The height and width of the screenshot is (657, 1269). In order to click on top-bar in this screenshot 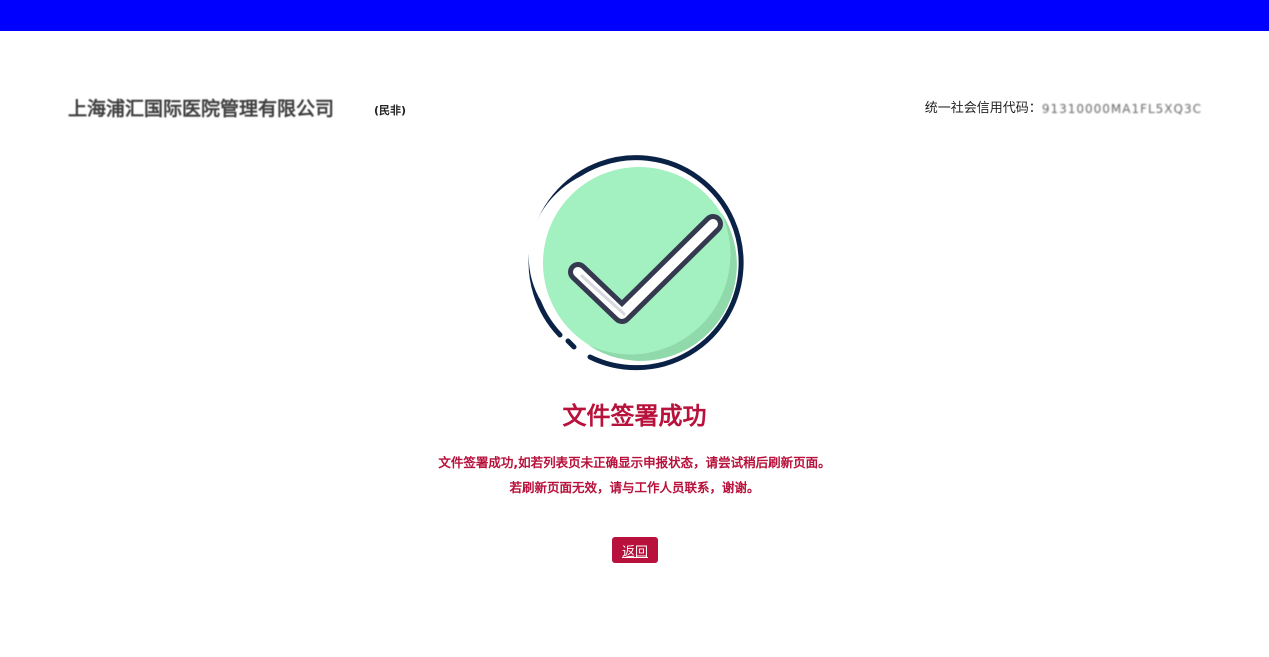, I will do `click(634, 15)`.